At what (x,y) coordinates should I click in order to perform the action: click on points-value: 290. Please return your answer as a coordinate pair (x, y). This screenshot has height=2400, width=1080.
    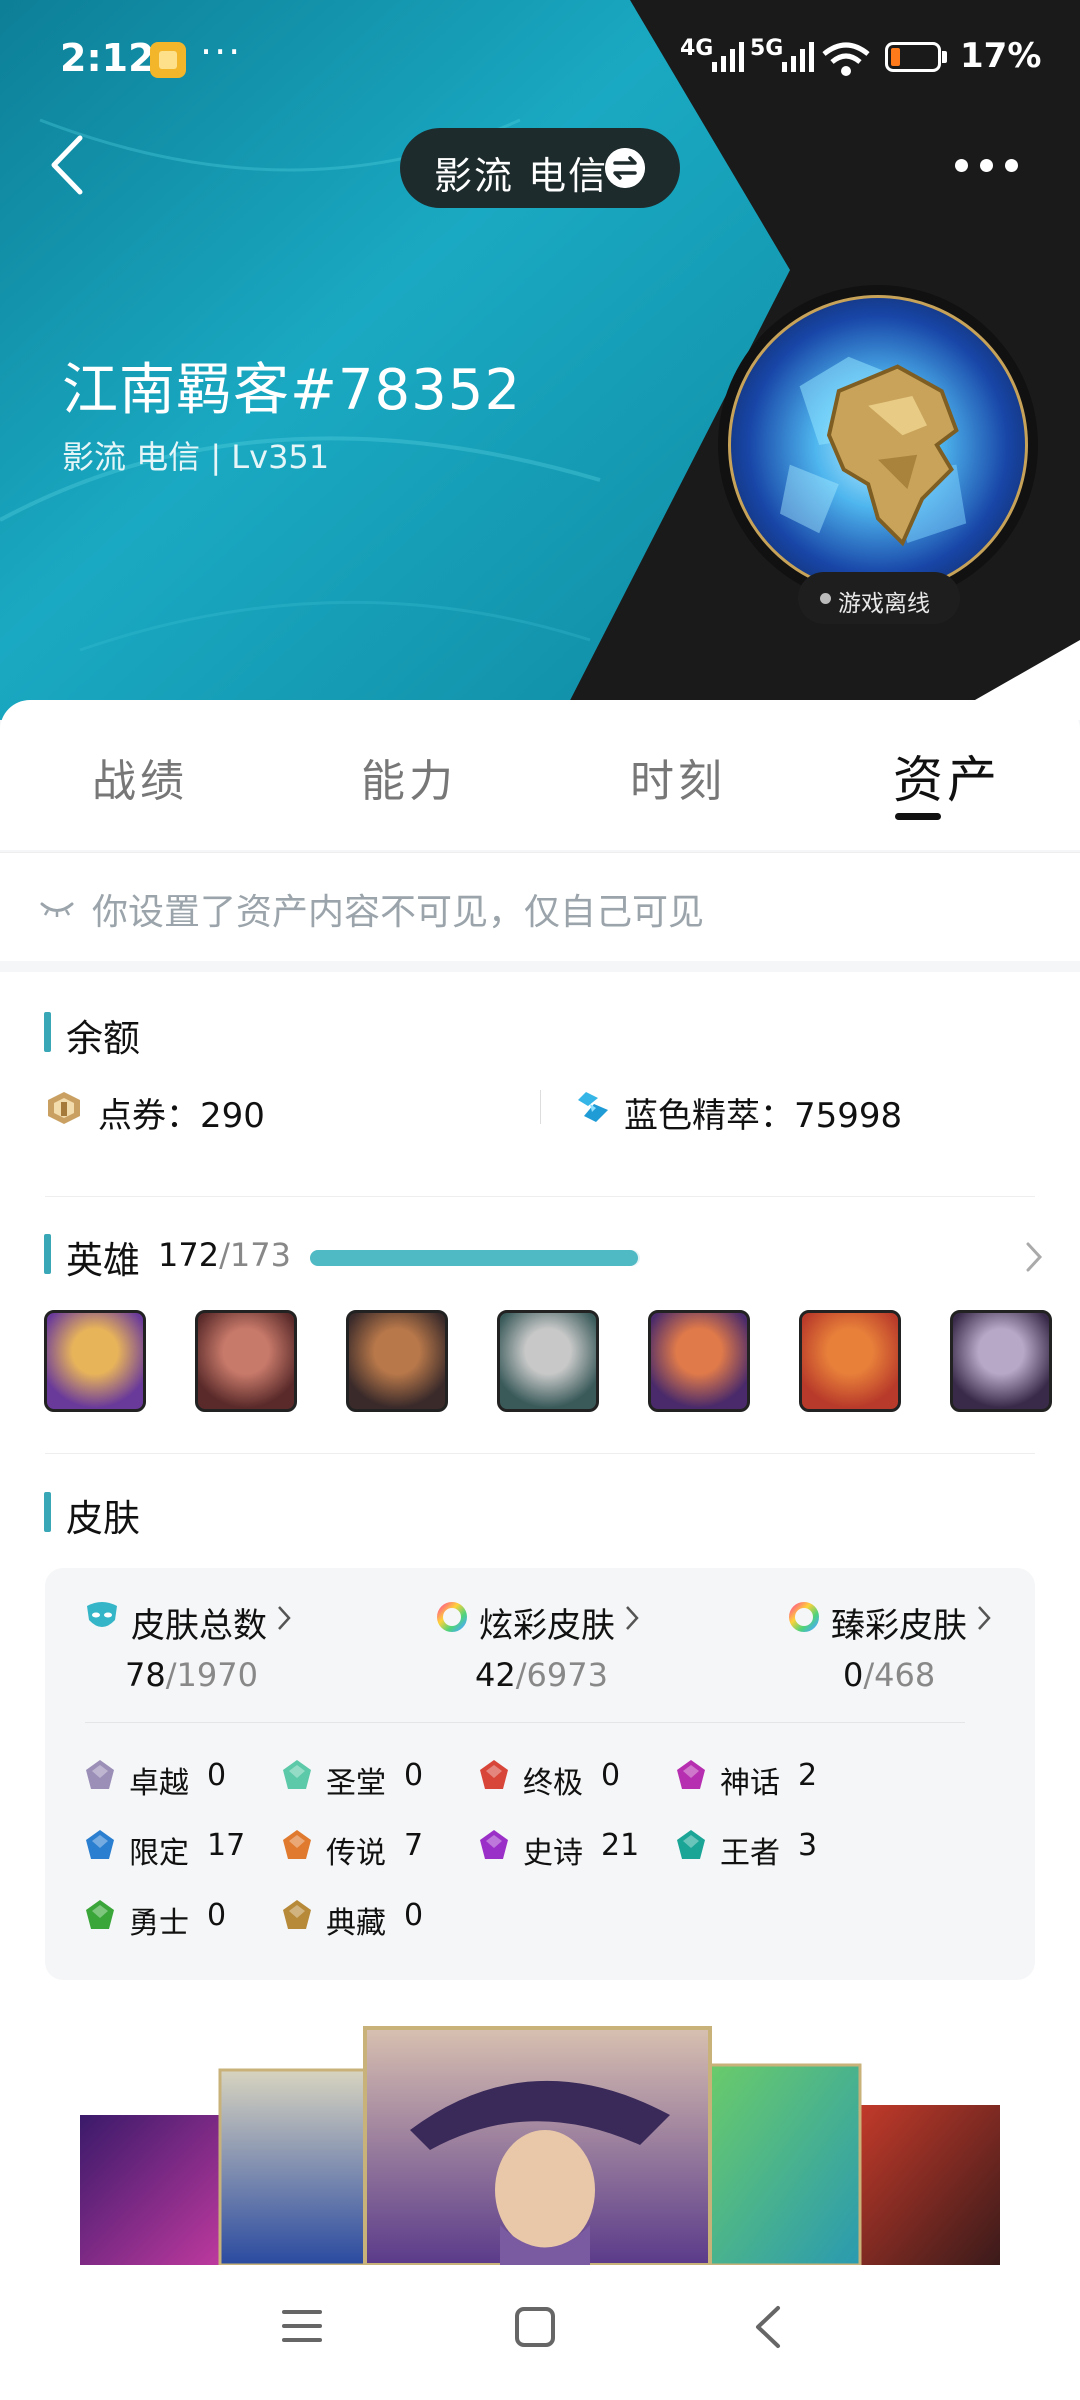
    Looking at the image, I should click on (232, 1116).